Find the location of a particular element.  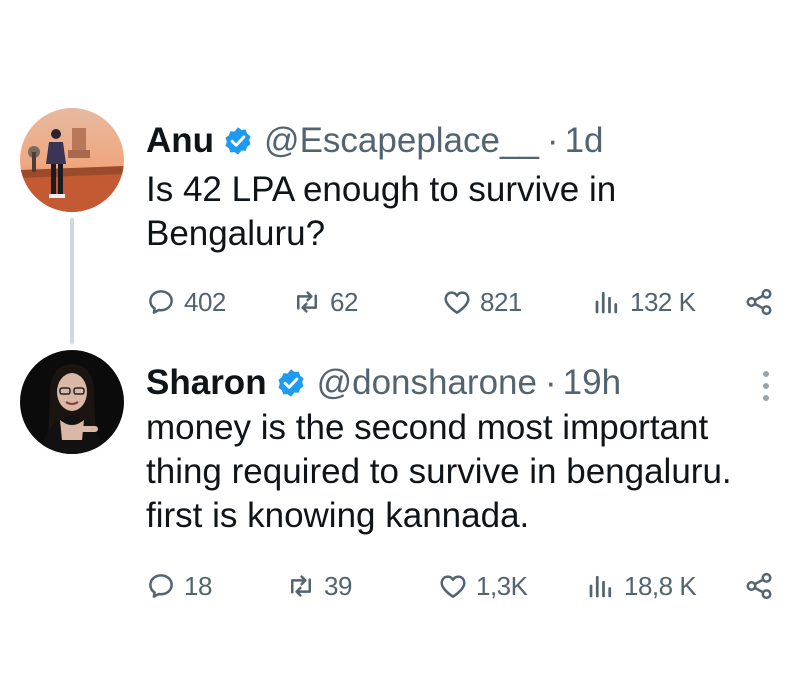

avatar-anu-image is located at coordinates (72, 160).